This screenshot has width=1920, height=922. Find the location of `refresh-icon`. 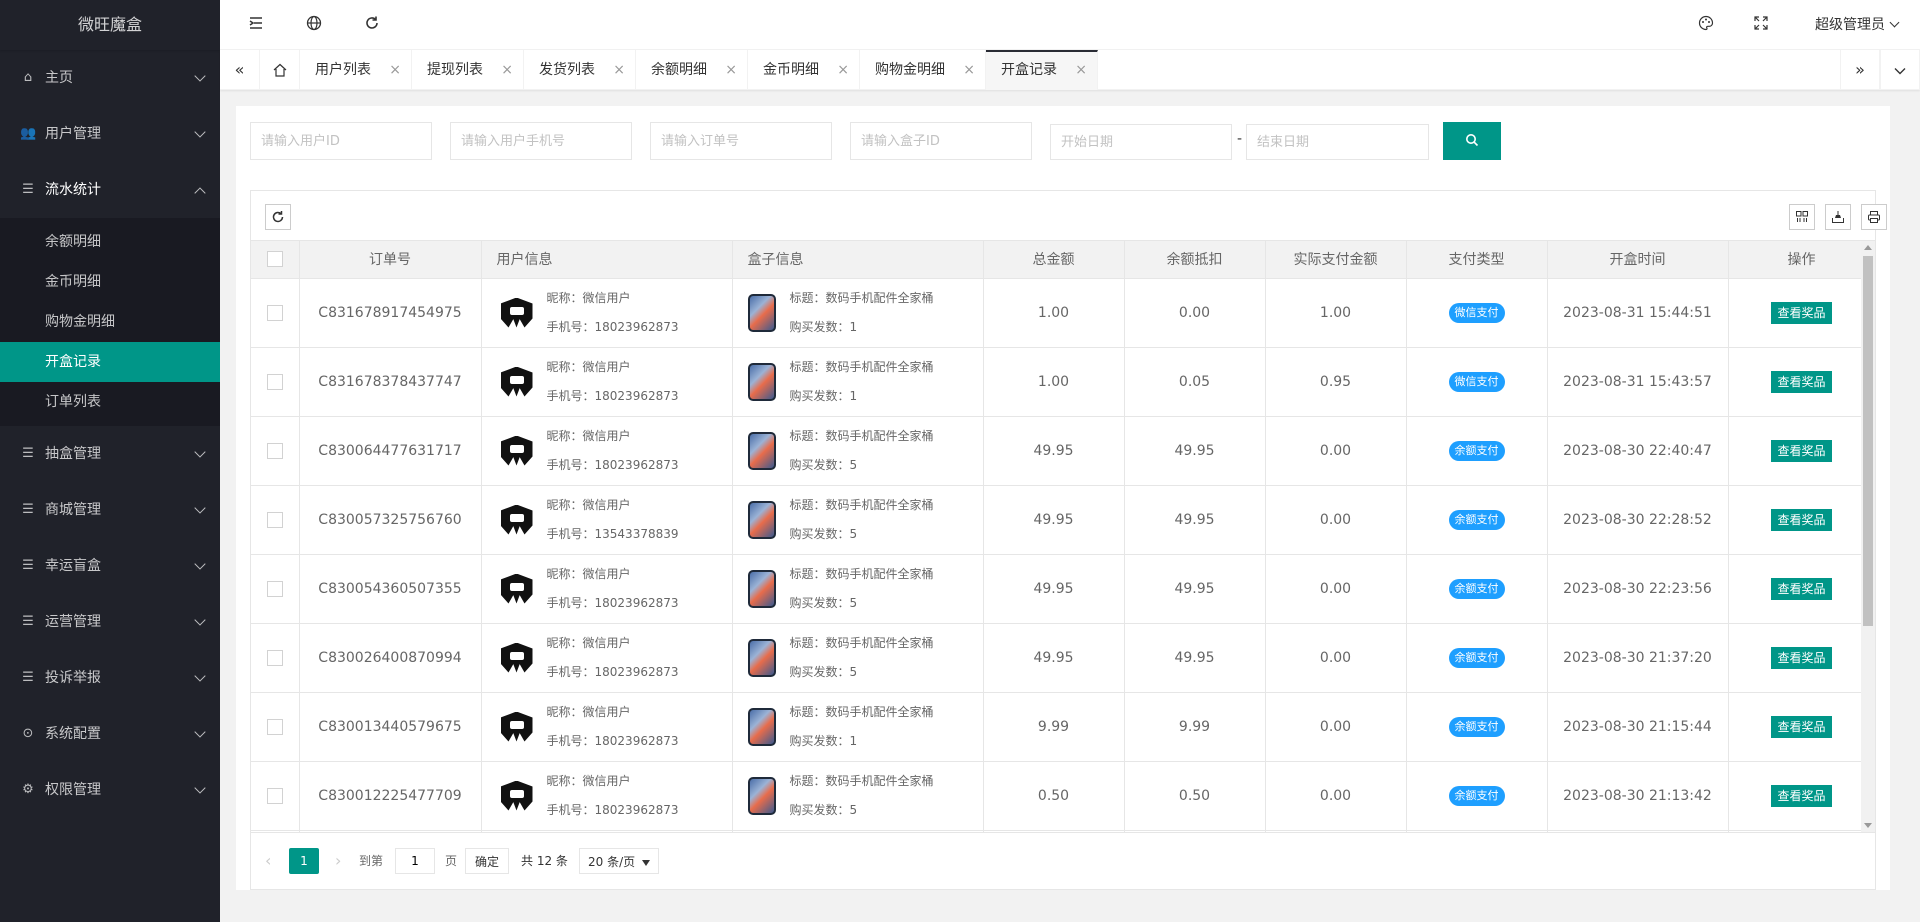

refresh-icon is located at coordinates (372, 25).